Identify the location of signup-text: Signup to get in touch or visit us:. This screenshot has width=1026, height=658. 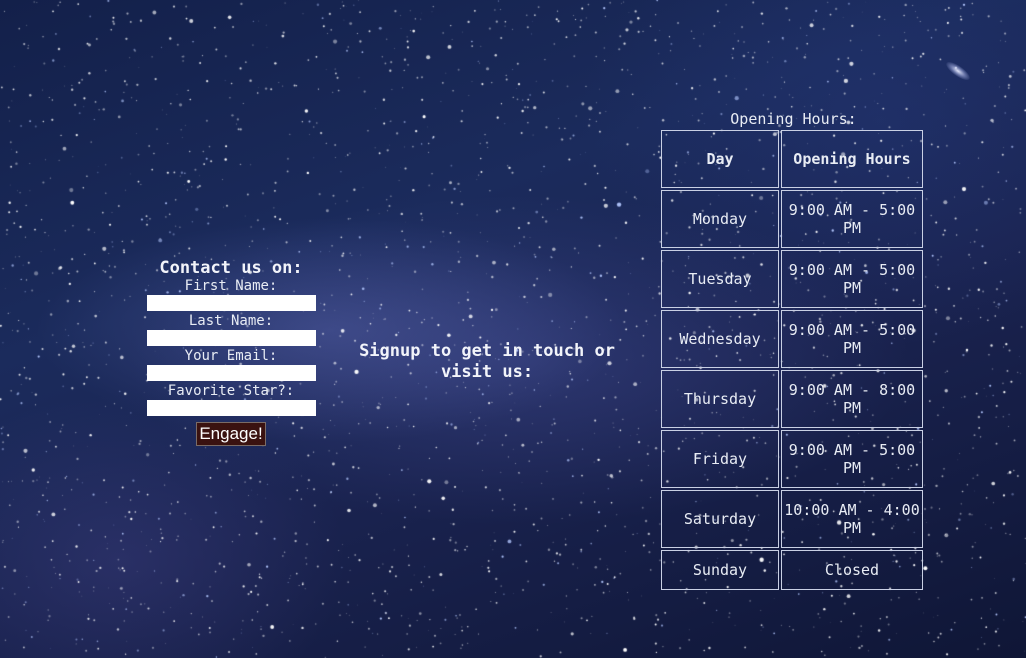
(487, 361).